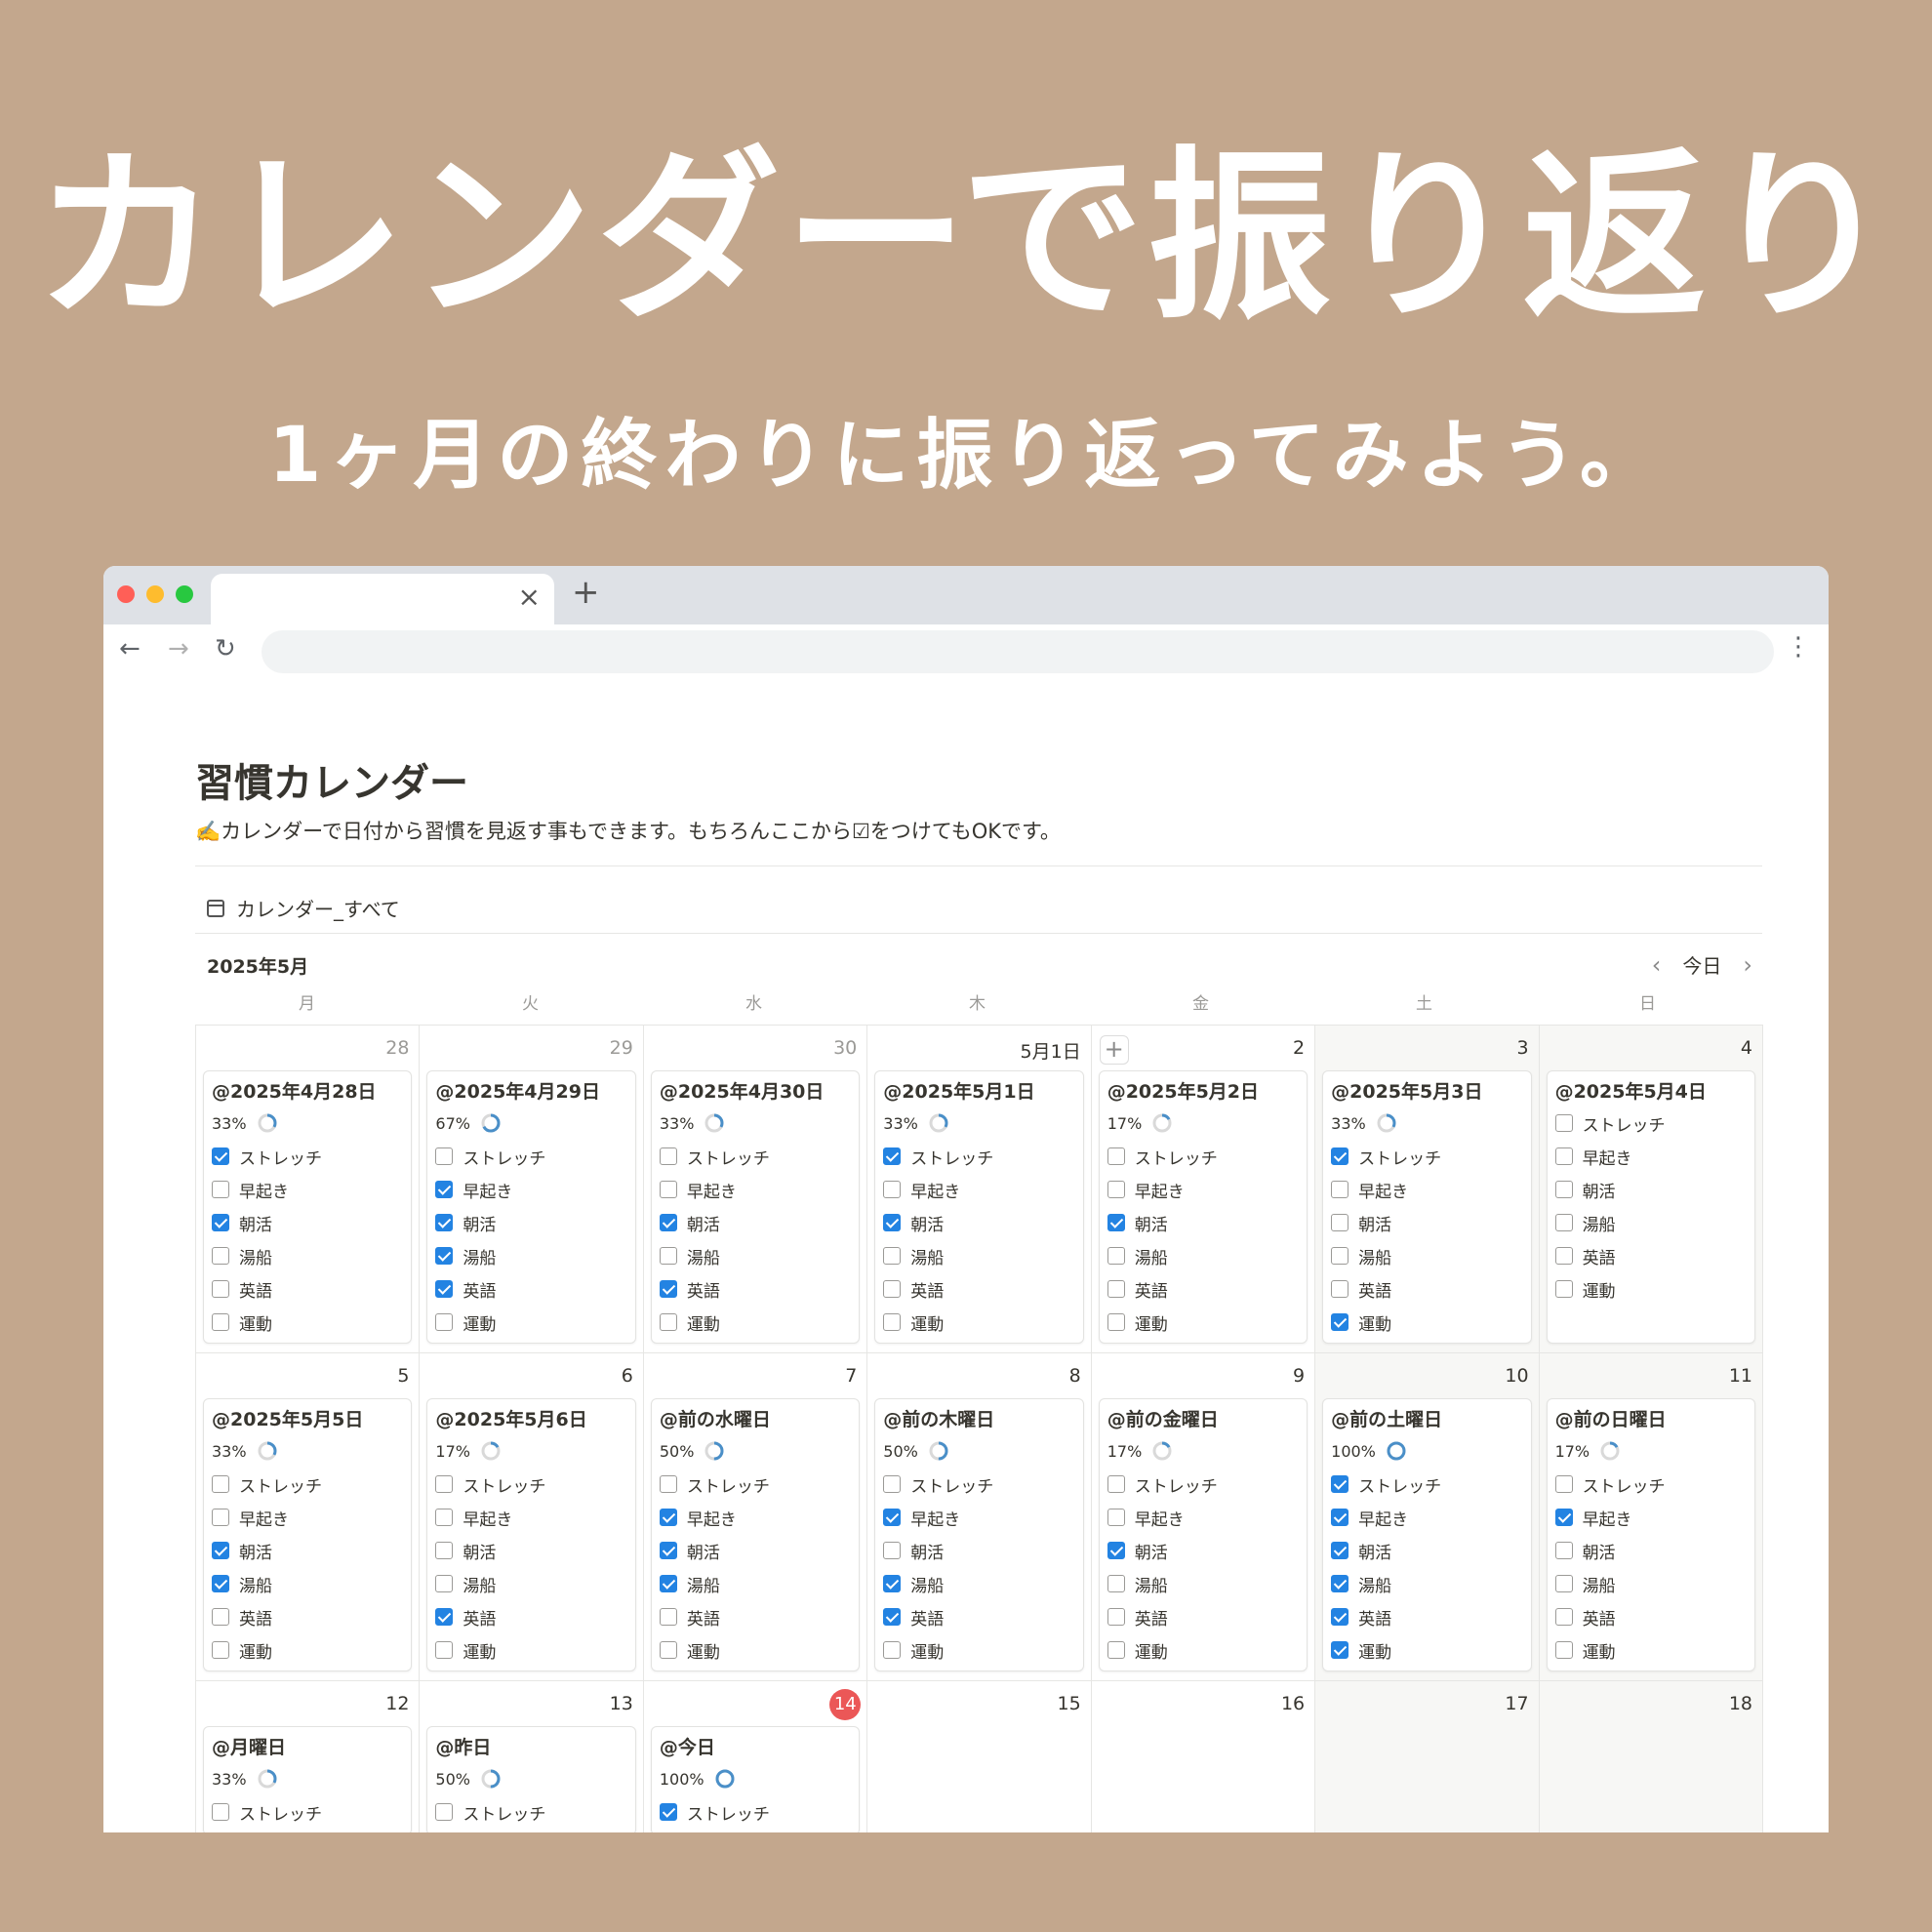 This screenshot has height=1932, width=1932. What do you see at coordinates (1203, 1756) in the screenshot?
I see `day-cell: 16` at bounding box center [1203, 1756].